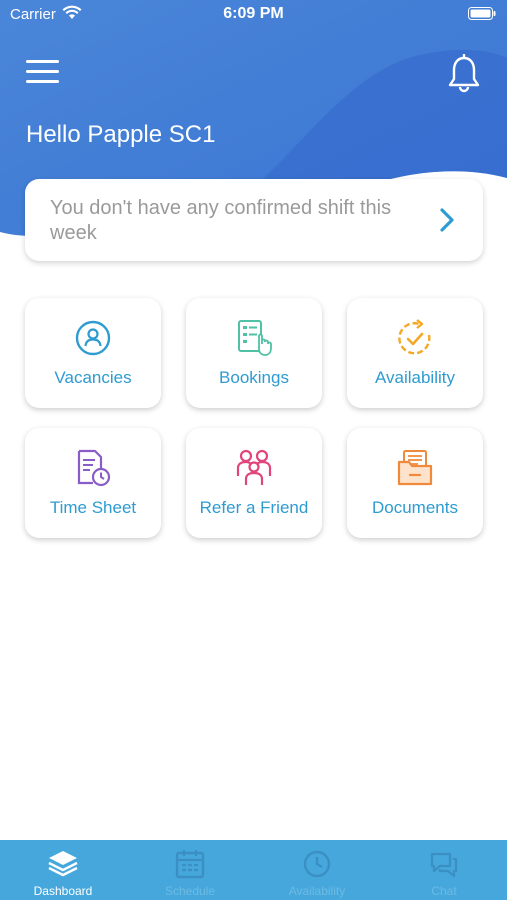 This screenshot has height=900, width=507. I want to click on tab-label: Schedule, so click(190, 891).